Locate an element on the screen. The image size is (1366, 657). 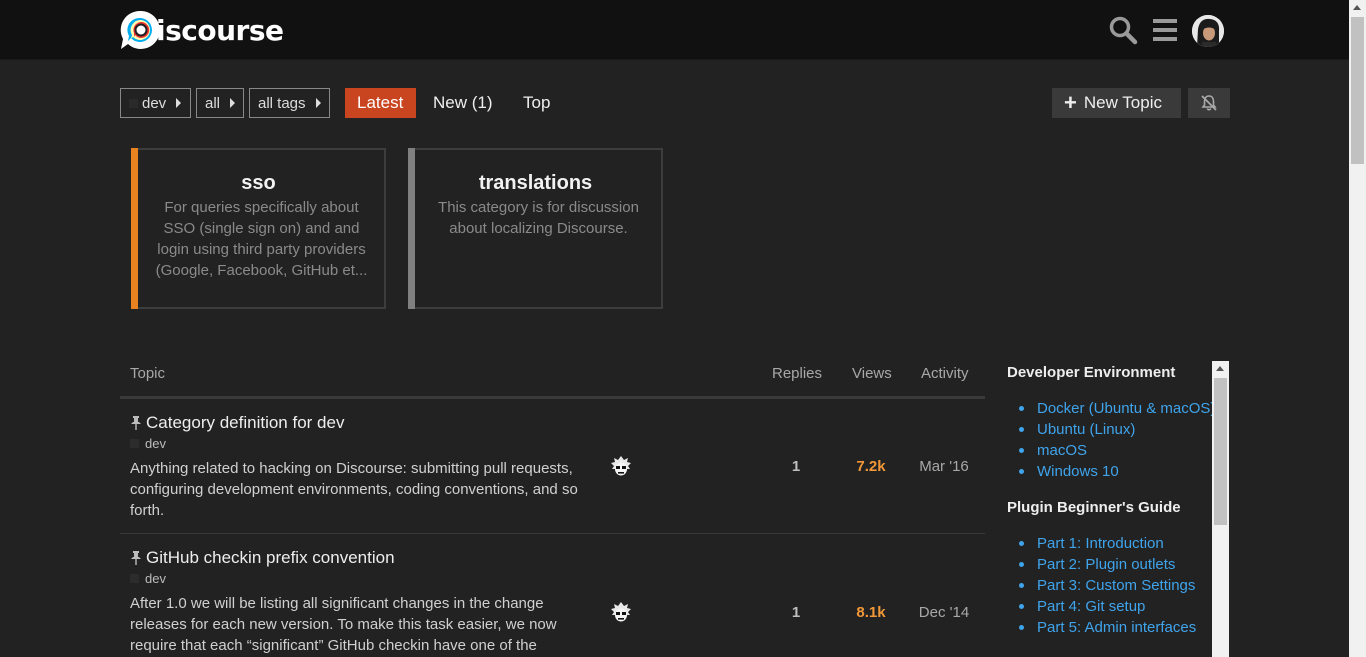
topic-title-link: Category definition for dev is located at coordinates (237, 423).